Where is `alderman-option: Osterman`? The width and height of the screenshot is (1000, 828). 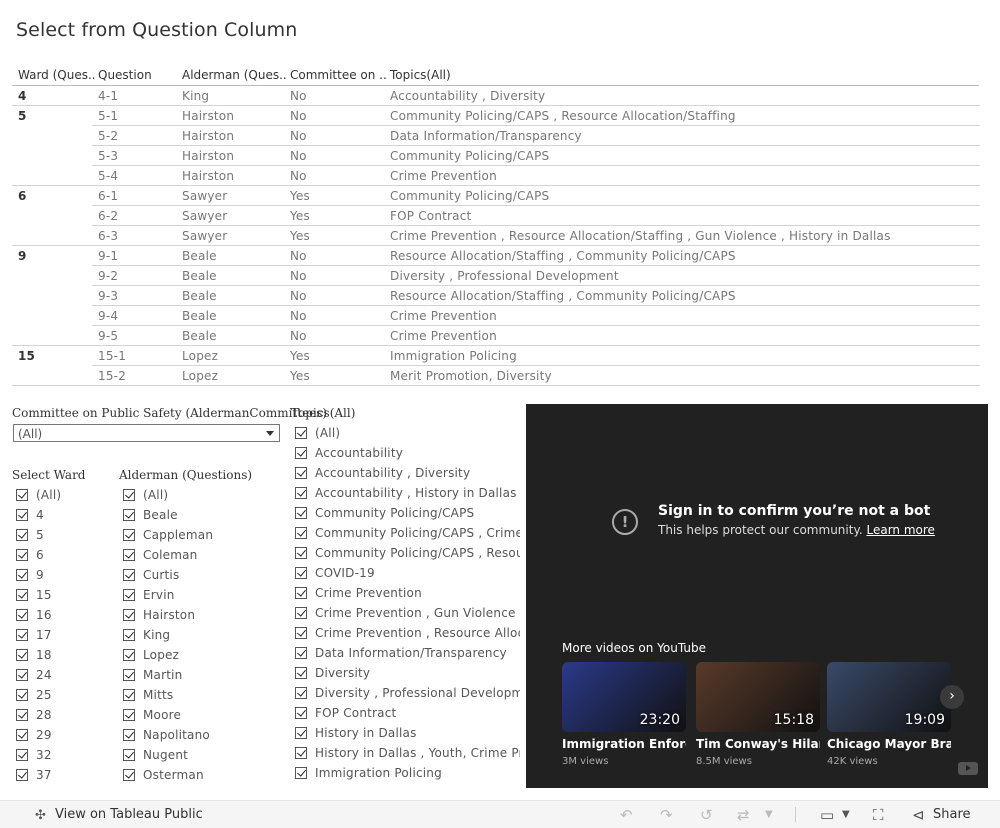
alderman-option: Osterman is located at coordinates (198, 776).